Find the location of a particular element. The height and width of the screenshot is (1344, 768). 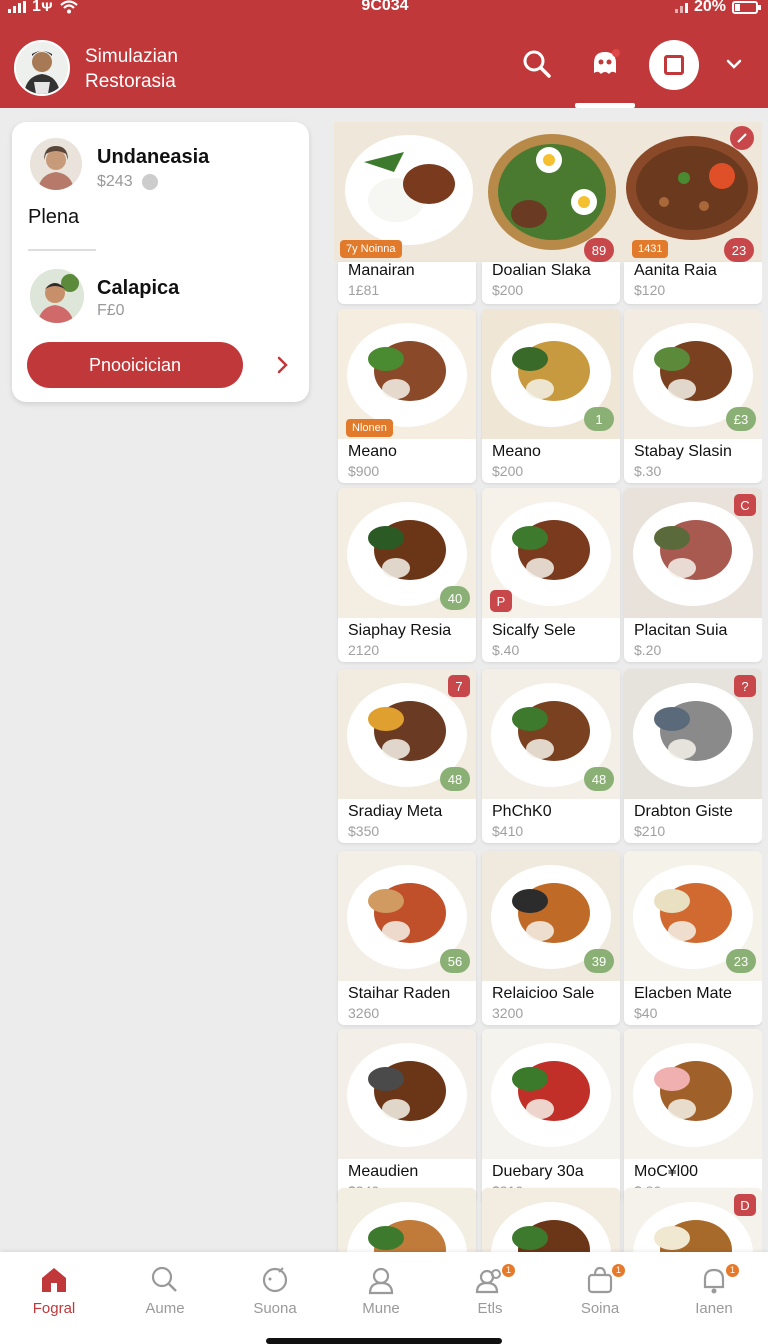

menu-item-name: Aanita Raia is located at coordinates (675, 270).